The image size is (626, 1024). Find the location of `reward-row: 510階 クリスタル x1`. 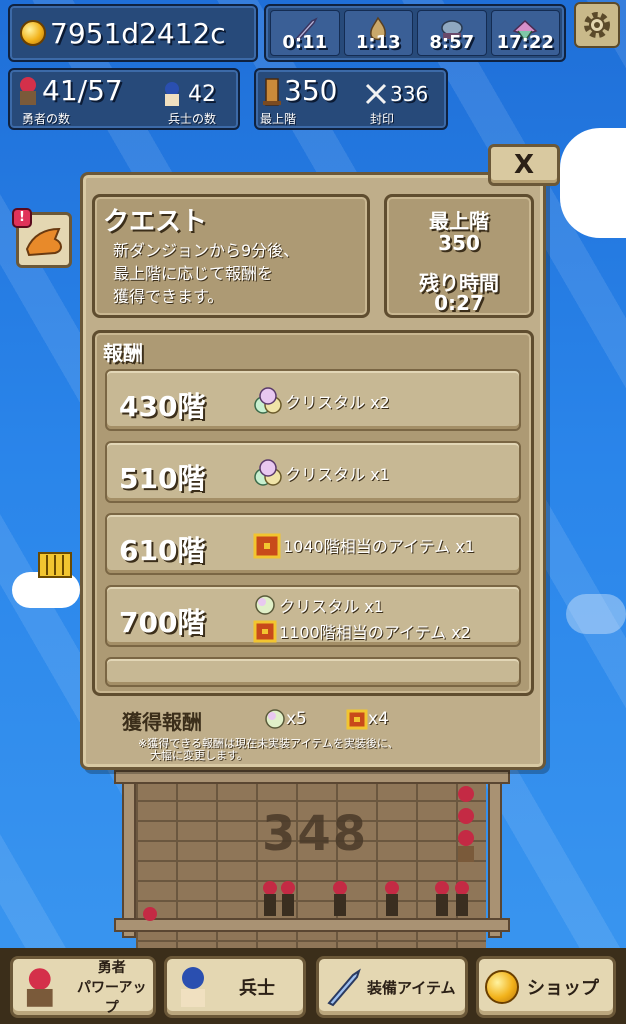

reward-row: 510階 クリスタル x1 is located at coordinates (313, 472).